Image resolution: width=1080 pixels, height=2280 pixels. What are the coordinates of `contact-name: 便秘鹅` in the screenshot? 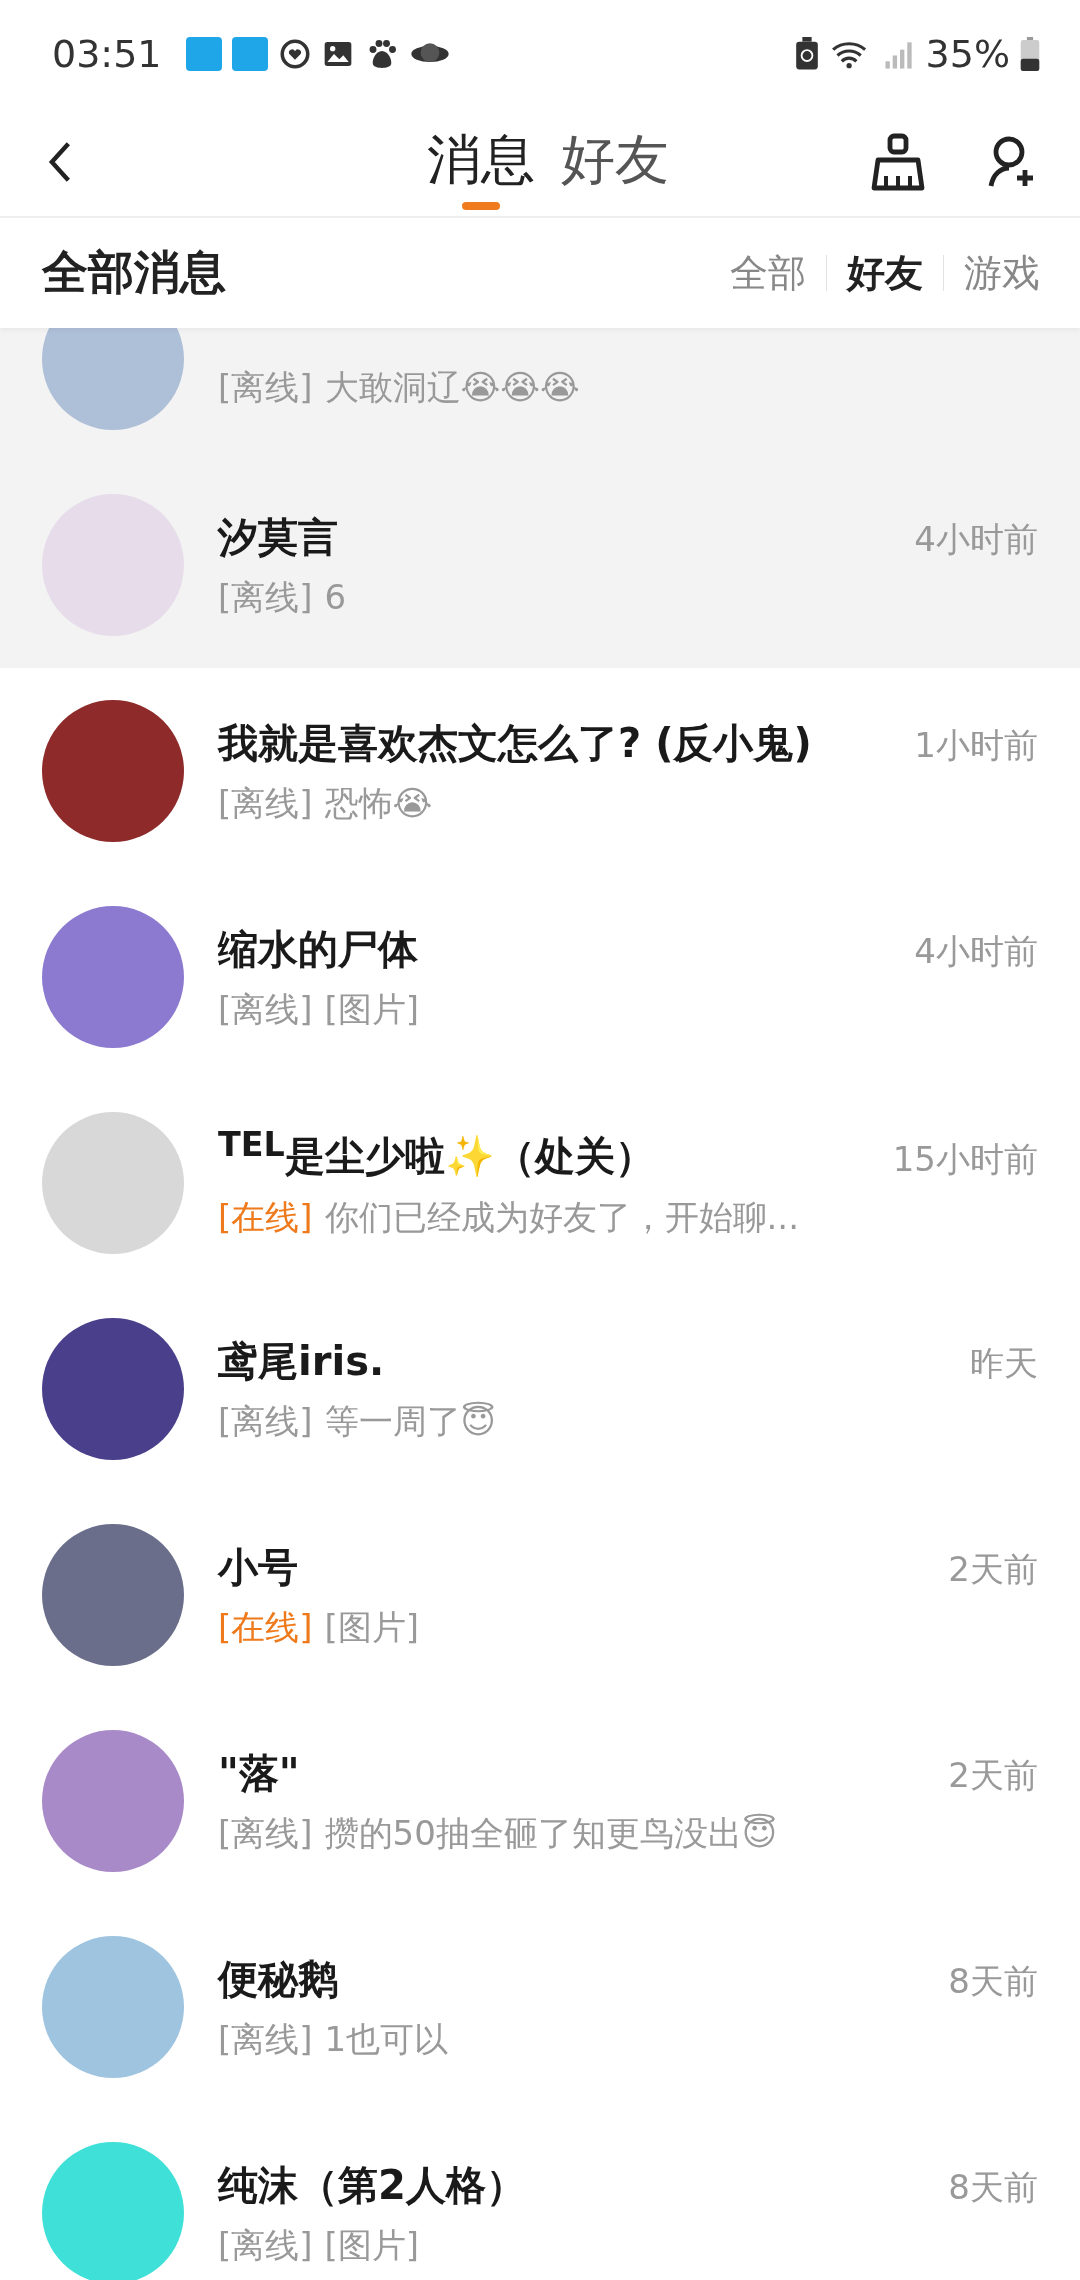 It's located at (278, 1979).